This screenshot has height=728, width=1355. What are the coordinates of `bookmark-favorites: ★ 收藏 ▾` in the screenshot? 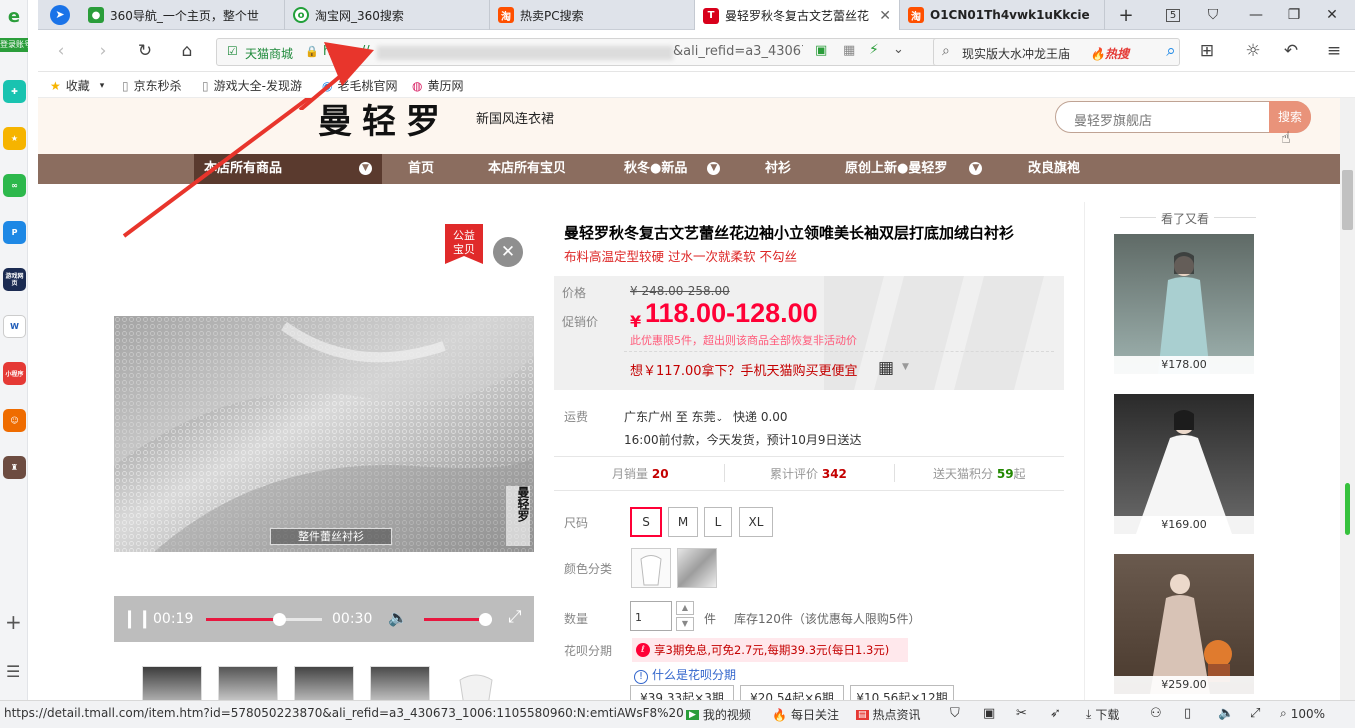 It's located at (79, 85).